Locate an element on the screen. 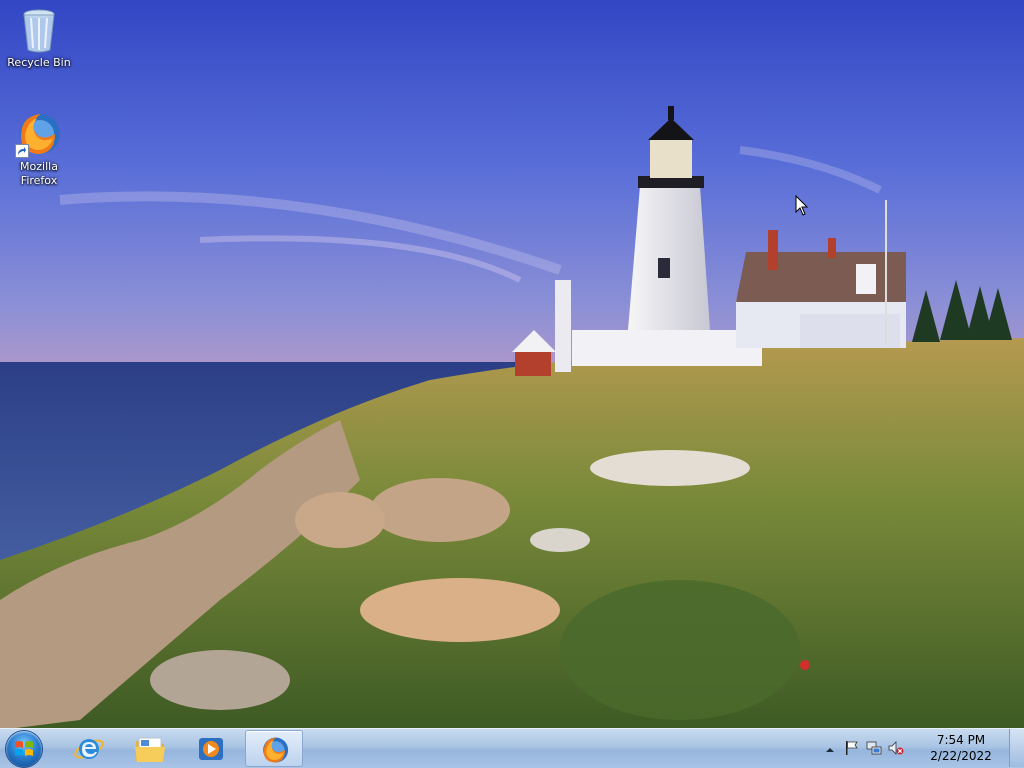 The width and height of the screenshot is (1024, 768). internet-explorer-icon is located at coordinates (89, 749).